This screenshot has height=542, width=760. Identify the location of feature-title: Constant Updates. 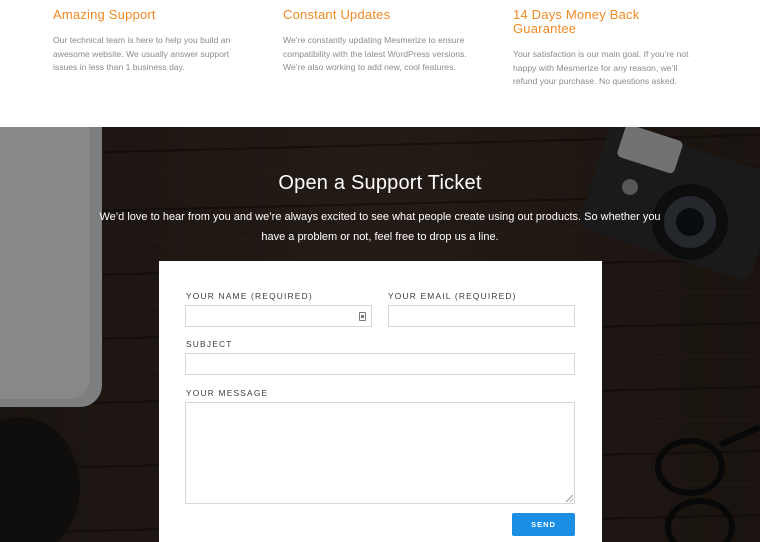
(337, 14).